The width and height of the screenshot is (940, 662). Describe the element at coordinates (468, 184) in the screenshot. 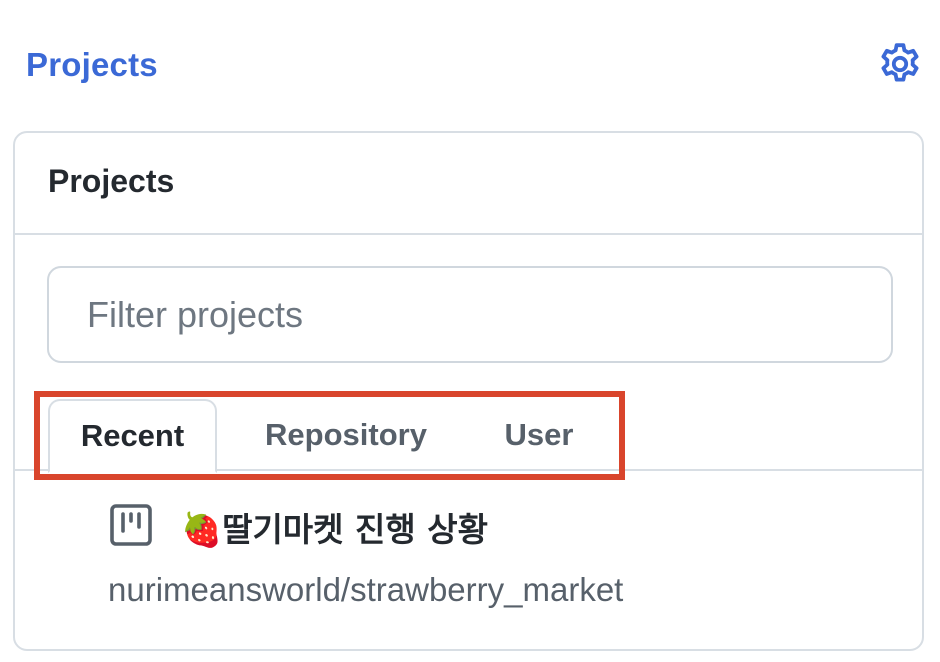

I see `panel-header: Projects` at that location.